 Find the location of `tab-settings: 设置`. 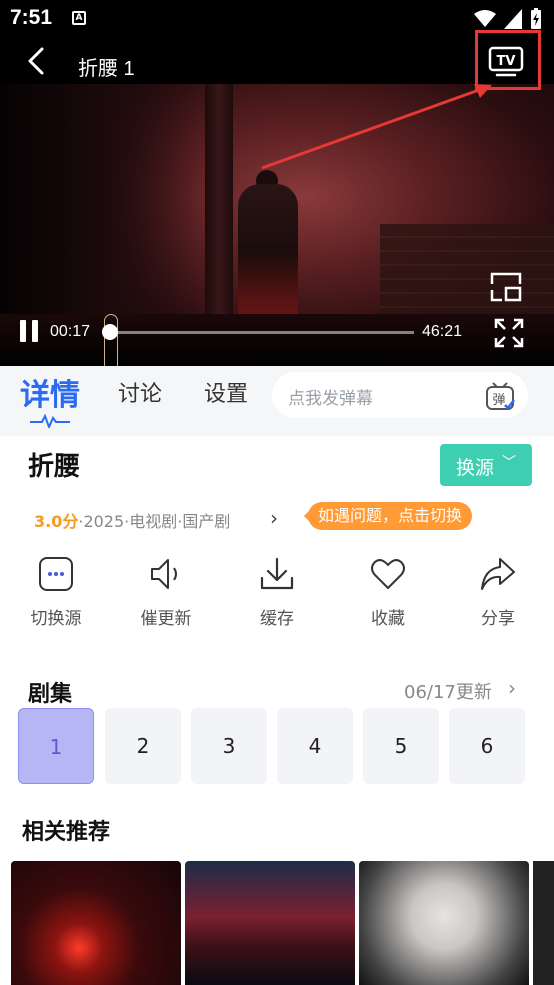

tab-settings: 设置 is located at coordinates (226, 392).